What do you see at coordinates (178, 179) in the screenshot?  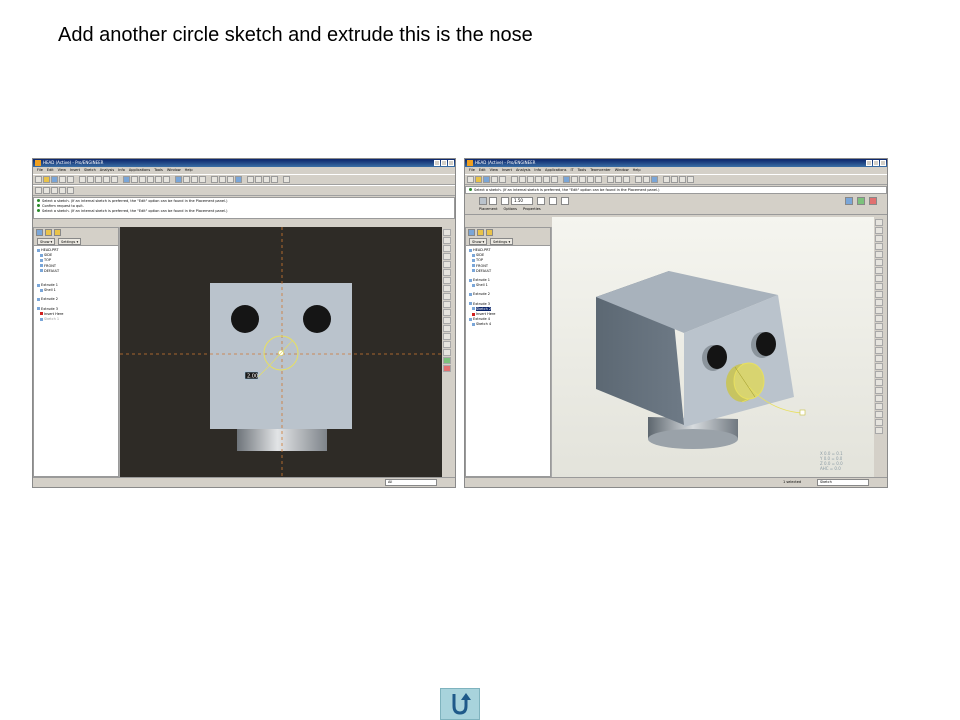 I see `orient-icon` at bounding box center [178, 179].